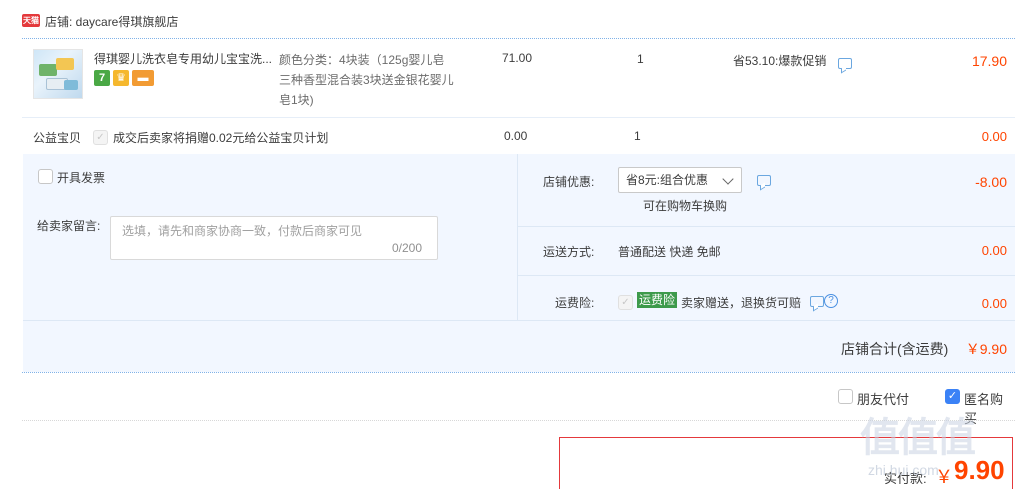 The width and height of the screenshot is (1015, 489). Describe the element at coordinates (121, 78) in the screenshot. I see `guarantee-icon: ♛` at that location.